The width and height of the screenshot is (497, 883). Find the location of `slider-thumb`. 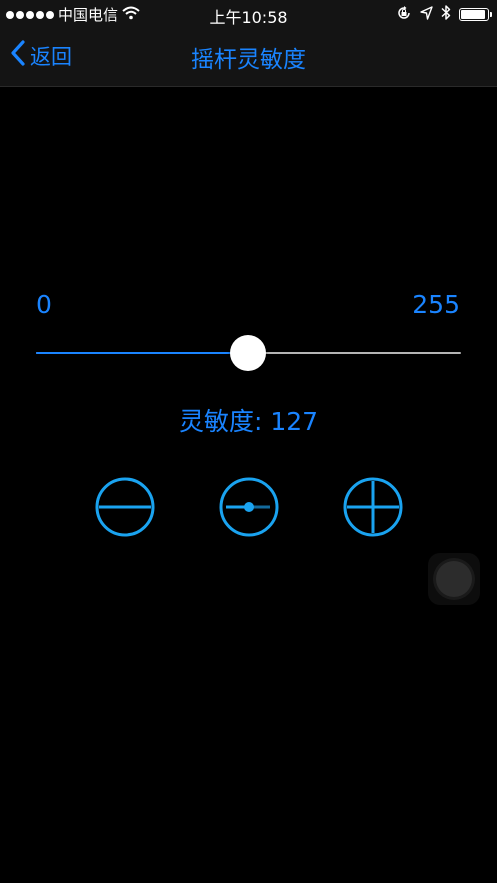

slider-thumb is located at coordinates (248, 353).